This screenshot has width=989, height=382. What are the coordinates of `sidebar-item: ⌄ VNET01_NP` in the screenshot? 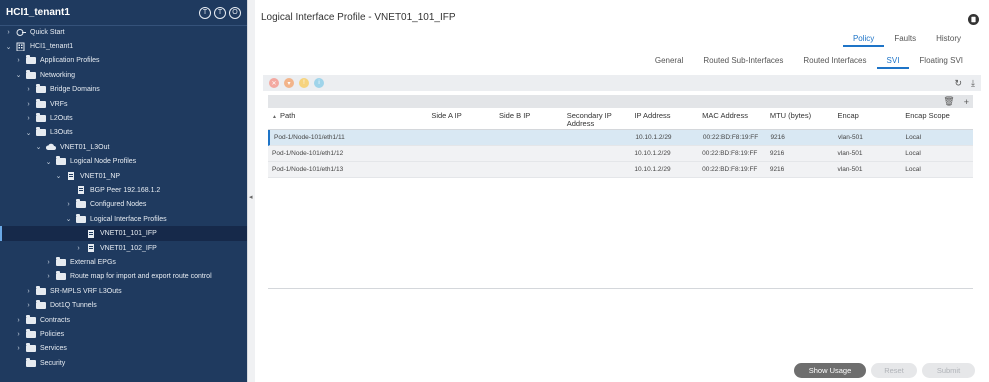 It's located at (123, 176).